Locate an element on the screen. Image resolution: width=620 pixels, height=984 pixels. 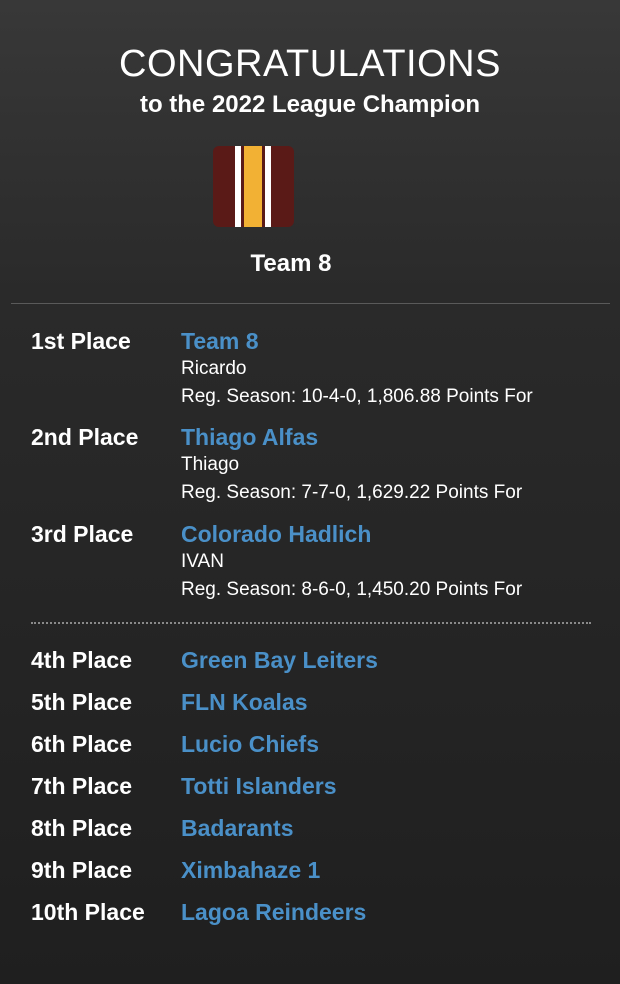
champion-team-logo is located at coordinates (253, 186).